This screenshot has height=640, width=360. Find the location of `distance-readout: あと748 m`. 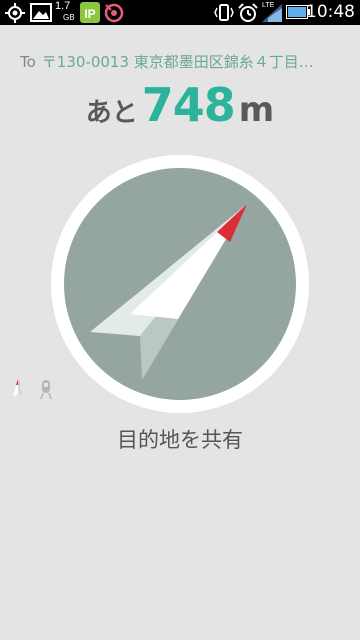

distance-readout: あと748 m is located at coordinates (180, 105).